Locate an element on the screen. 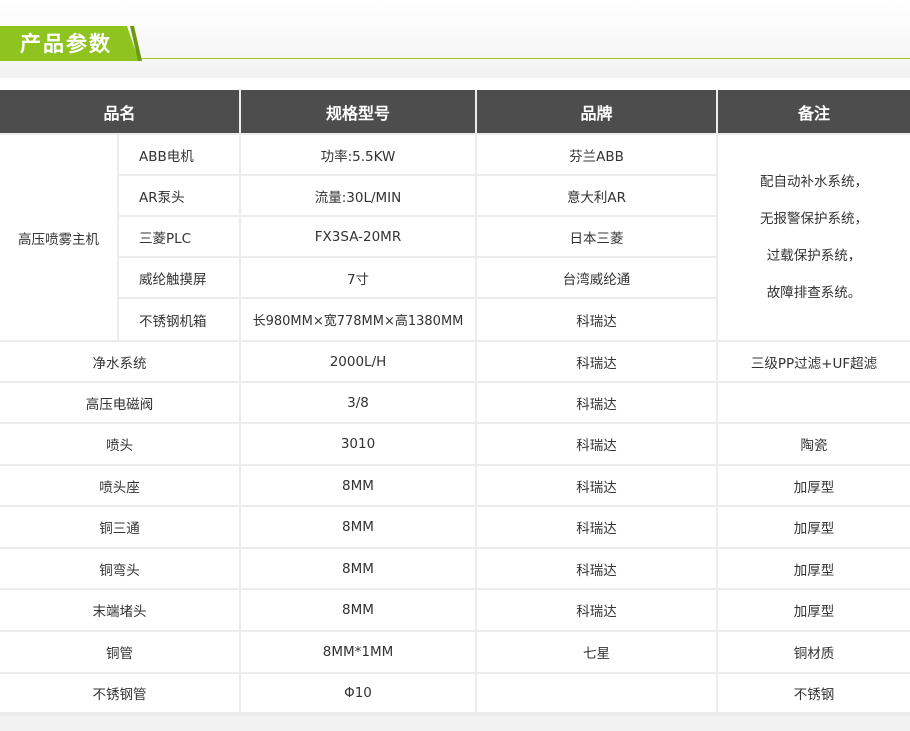 Image resolution: width=910 pixels, height=731 pixels. header-brand: 品牌 is located at coordinates (596, 111).